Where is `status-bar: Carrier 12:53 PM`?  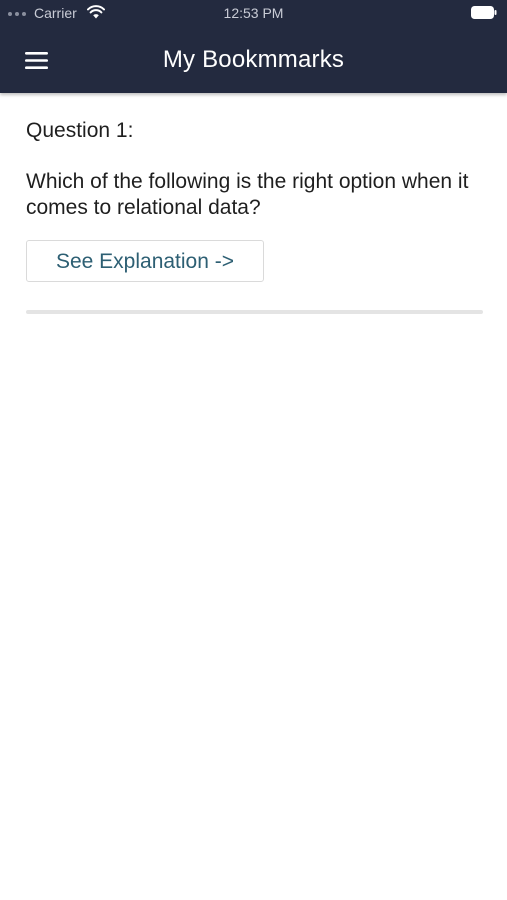 status-bar: Carrier 12:53 PM is located at coordinates (253, 13).